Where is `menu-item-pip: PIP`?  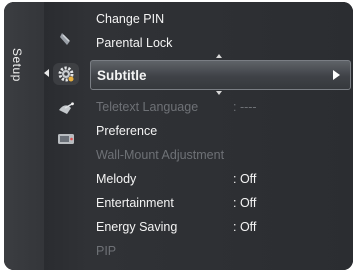
menu-item-pip: PIP is located at coordinates (220, 251).